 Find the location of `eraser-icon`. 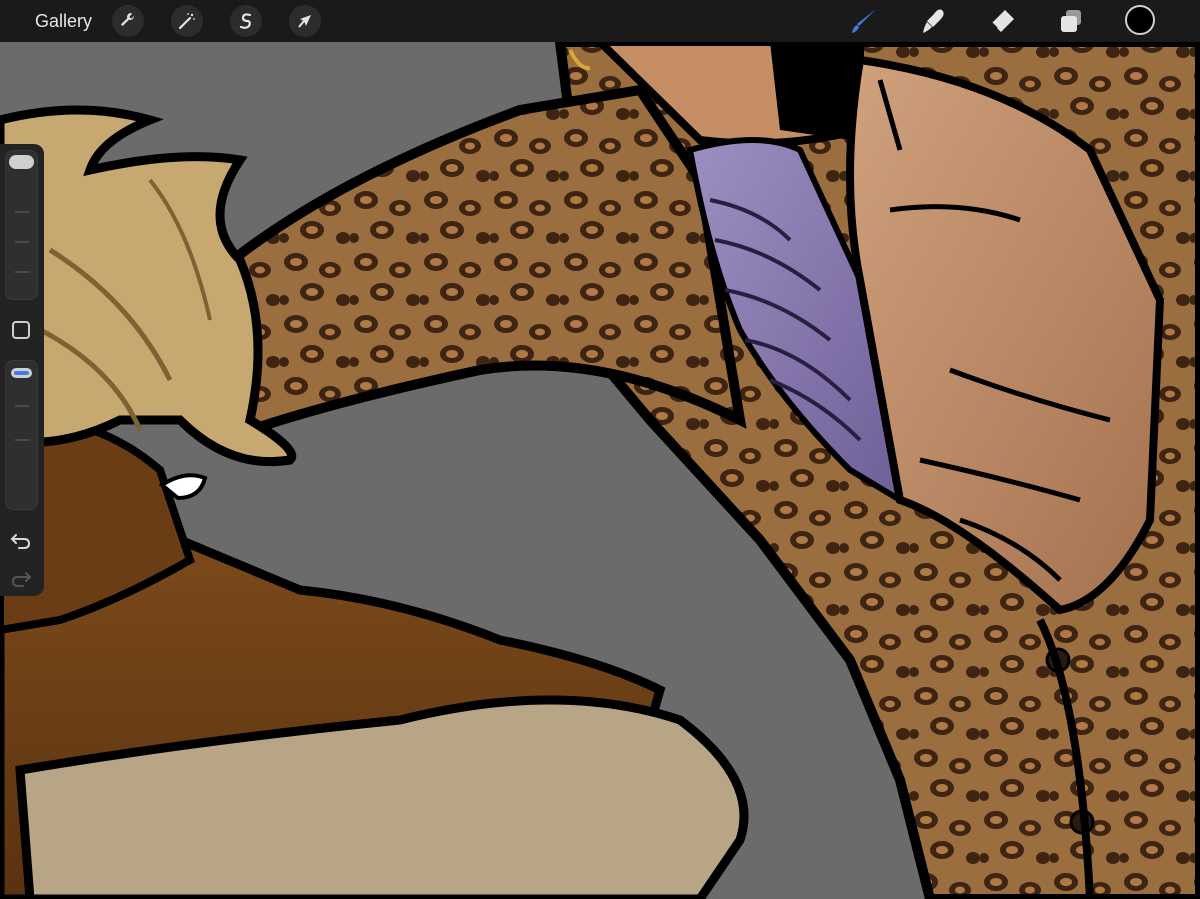

eraser-icon is located at coordinates (1002, 21).